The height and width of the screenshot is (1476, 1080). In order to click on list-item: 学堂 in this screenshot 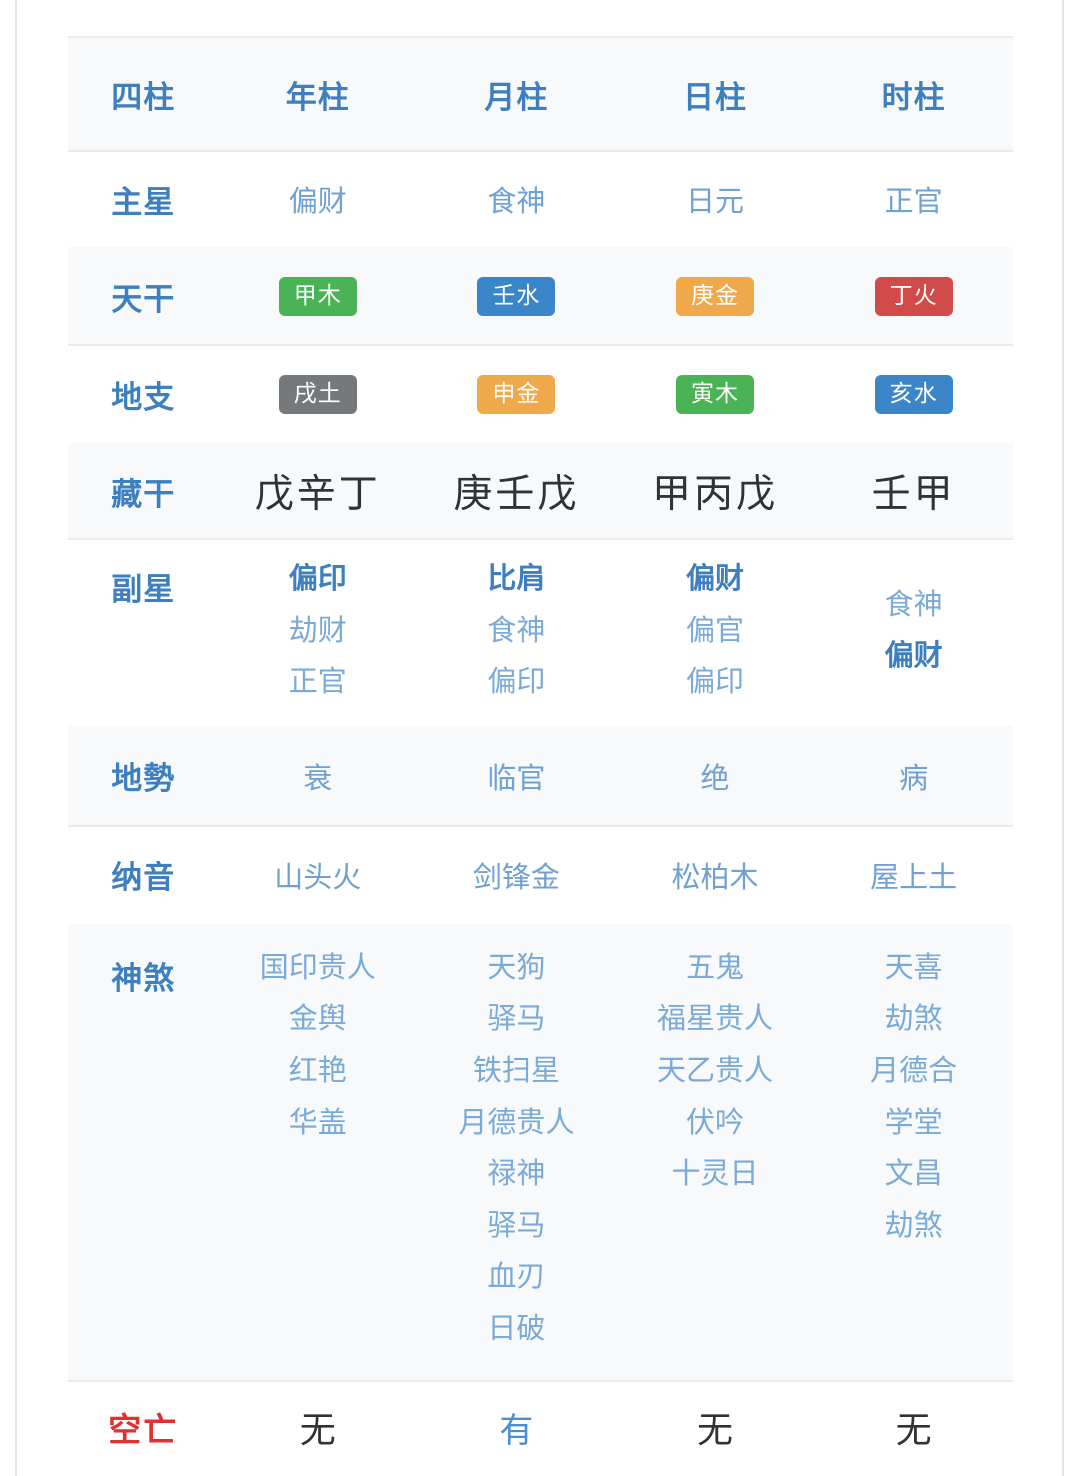, I will do `click(913, 1122)`.